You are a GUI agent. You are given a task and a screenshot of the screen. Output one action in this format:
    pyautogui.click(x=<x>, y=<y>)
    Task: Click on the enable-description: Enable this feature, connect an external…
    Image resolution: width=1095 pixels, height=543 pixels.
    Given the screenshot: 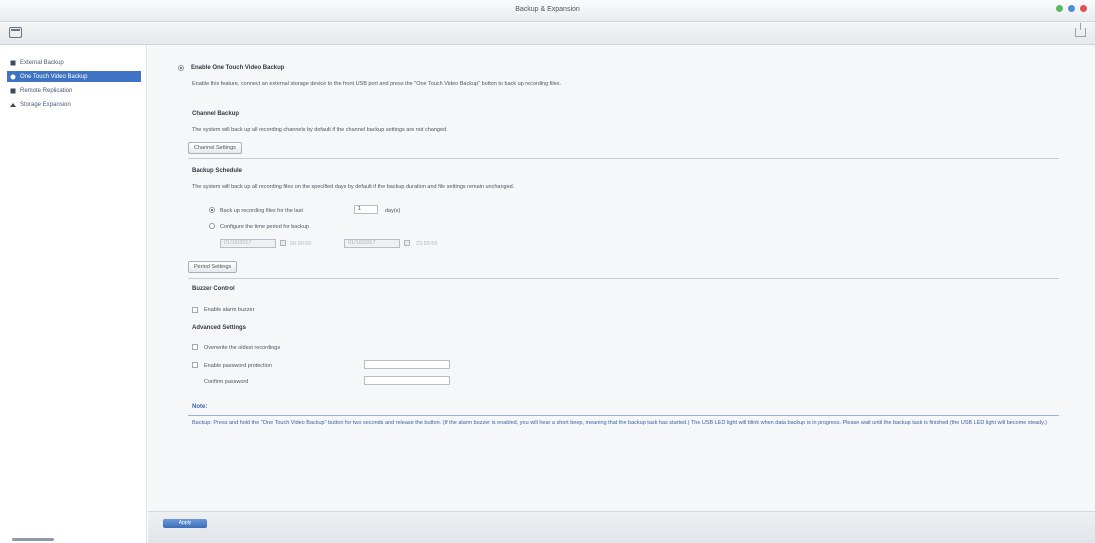 What is the action you would take?
    pyautogui.click(x=377, y=84)
    